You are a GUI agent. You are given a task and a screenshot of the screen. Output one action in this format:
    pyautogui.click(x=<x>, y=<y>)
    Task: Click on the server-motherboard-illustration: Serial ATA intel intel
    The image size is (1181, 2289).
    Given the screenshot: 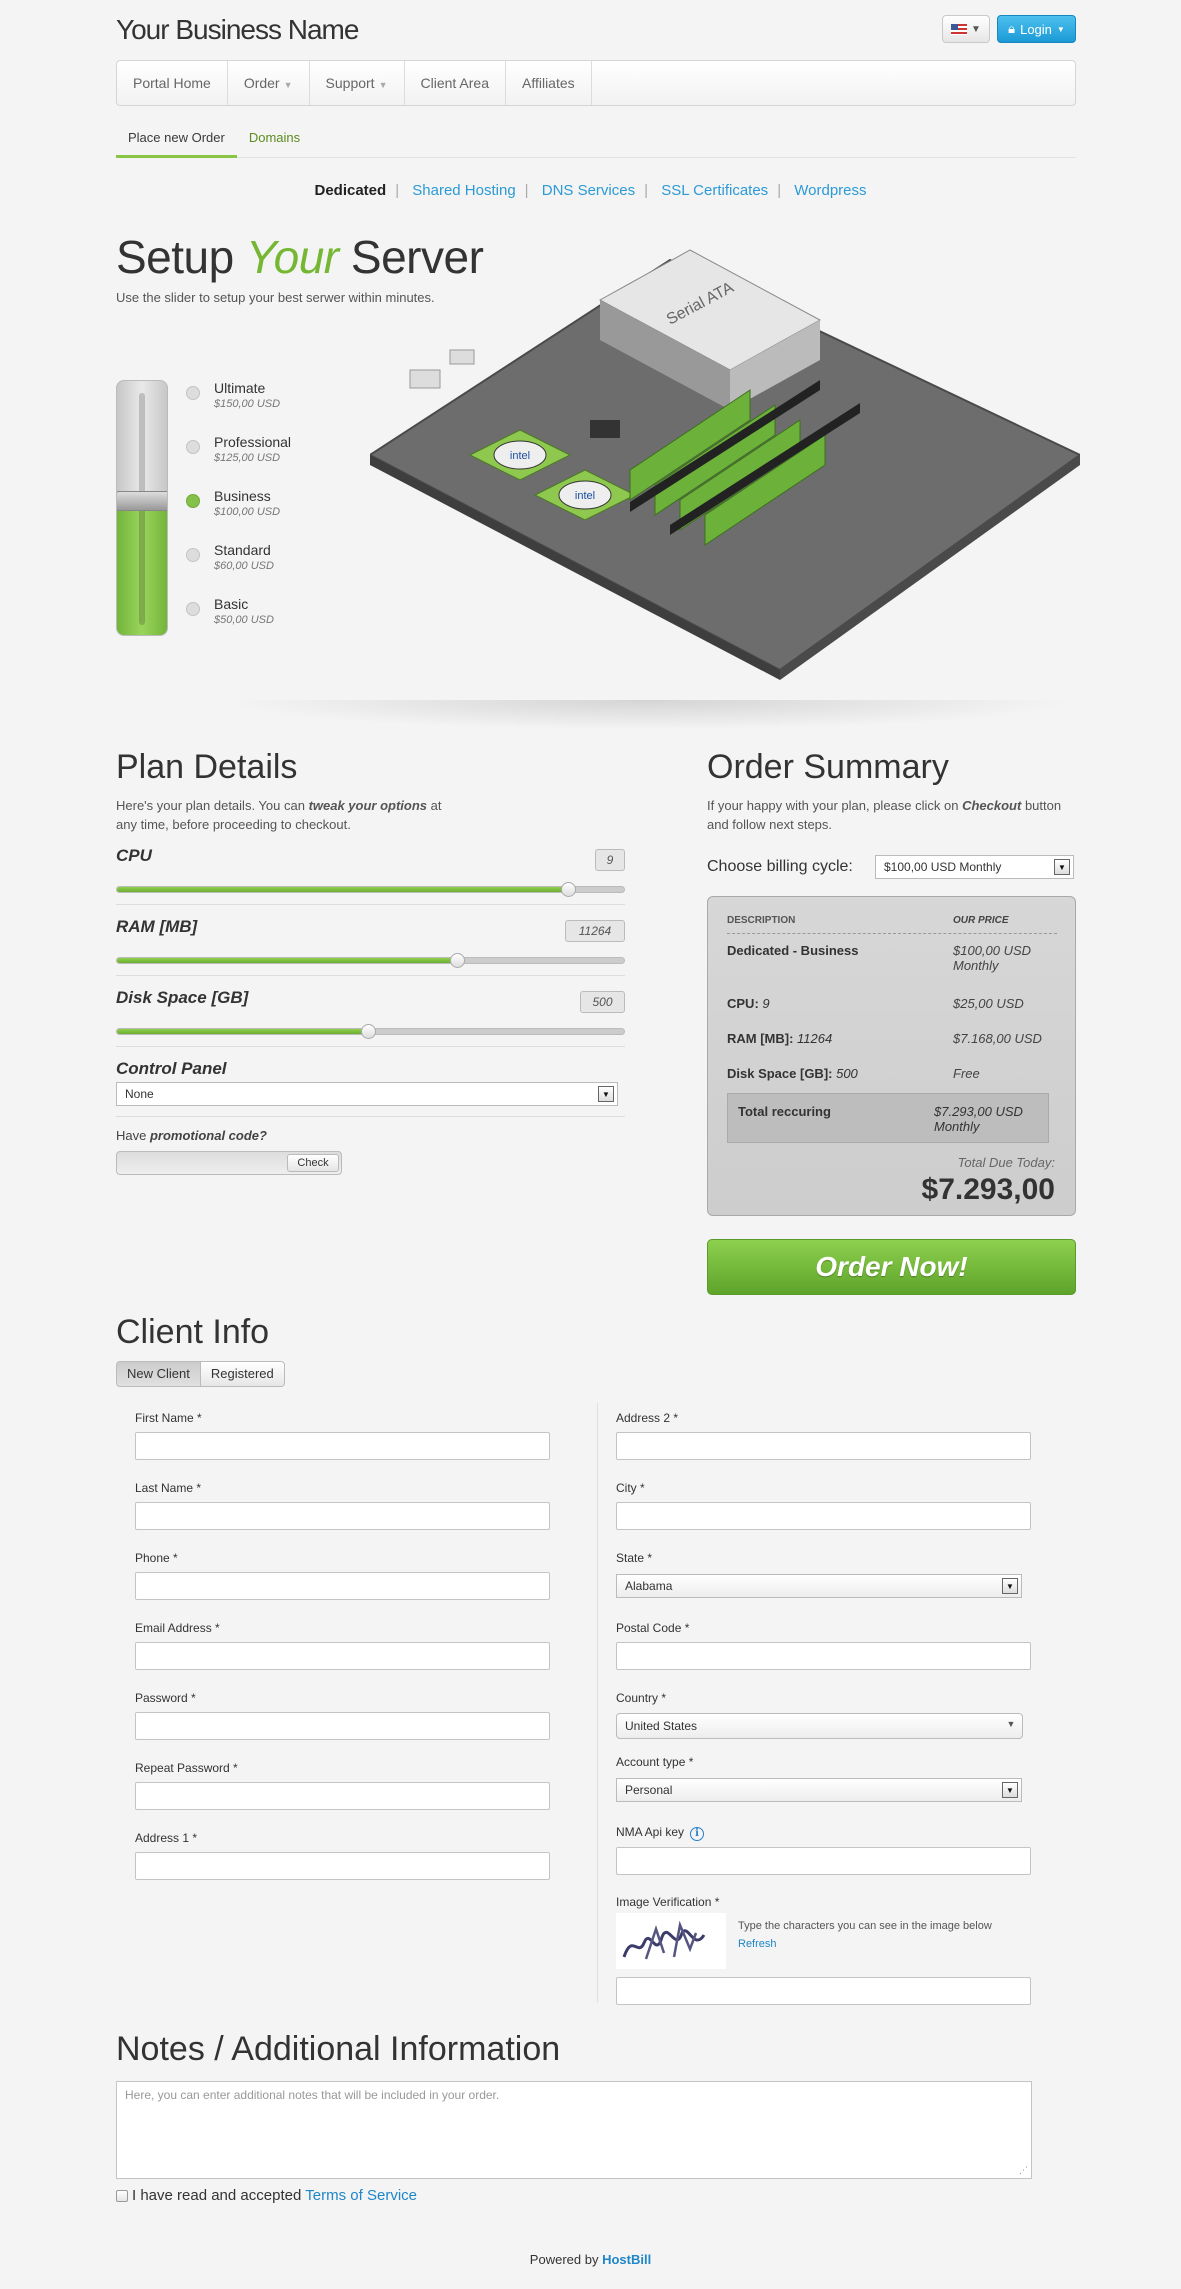 What is the action you would take?
    pyautogui.click(x=725, y=464)
    